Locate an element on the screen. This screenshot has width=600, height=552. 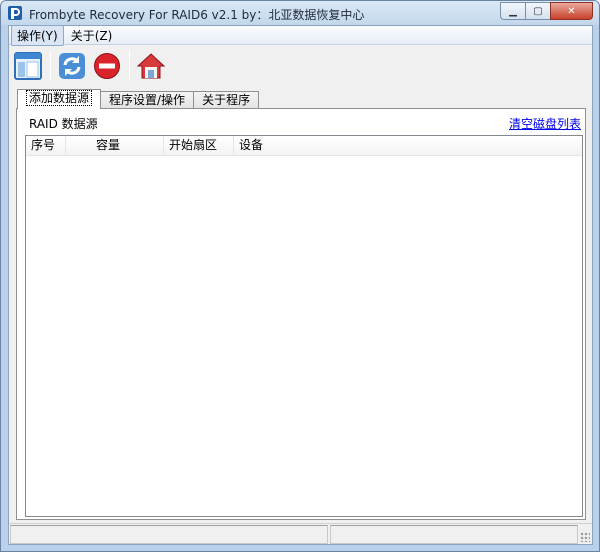
home-button is located at coordinates (151, 66).